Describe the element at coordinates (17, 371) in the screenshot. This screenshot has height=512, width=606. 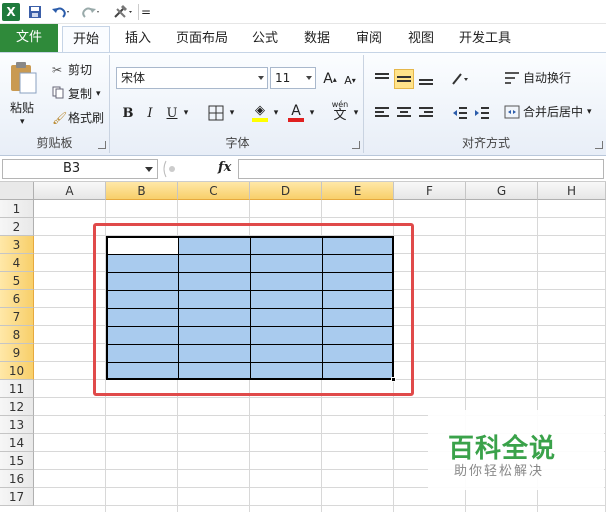
I see `row-header-10: 10` at that location.